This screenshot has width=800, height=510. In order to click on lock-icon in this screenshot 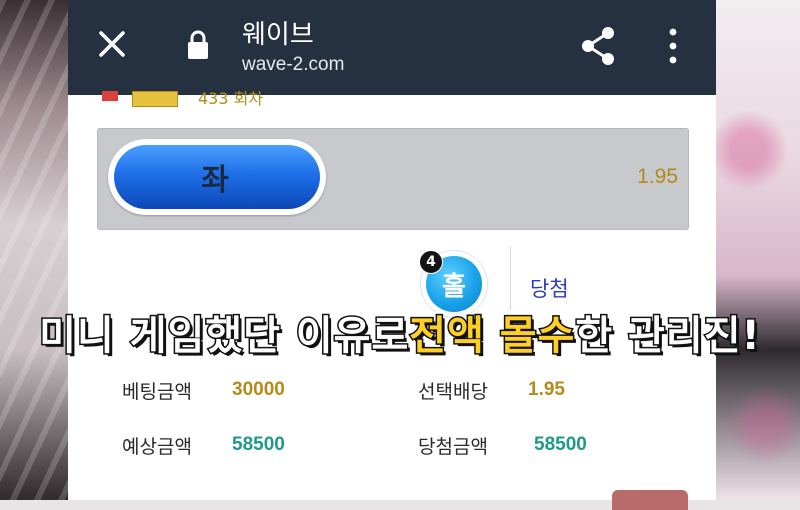, I will do `click(198, 44)`.